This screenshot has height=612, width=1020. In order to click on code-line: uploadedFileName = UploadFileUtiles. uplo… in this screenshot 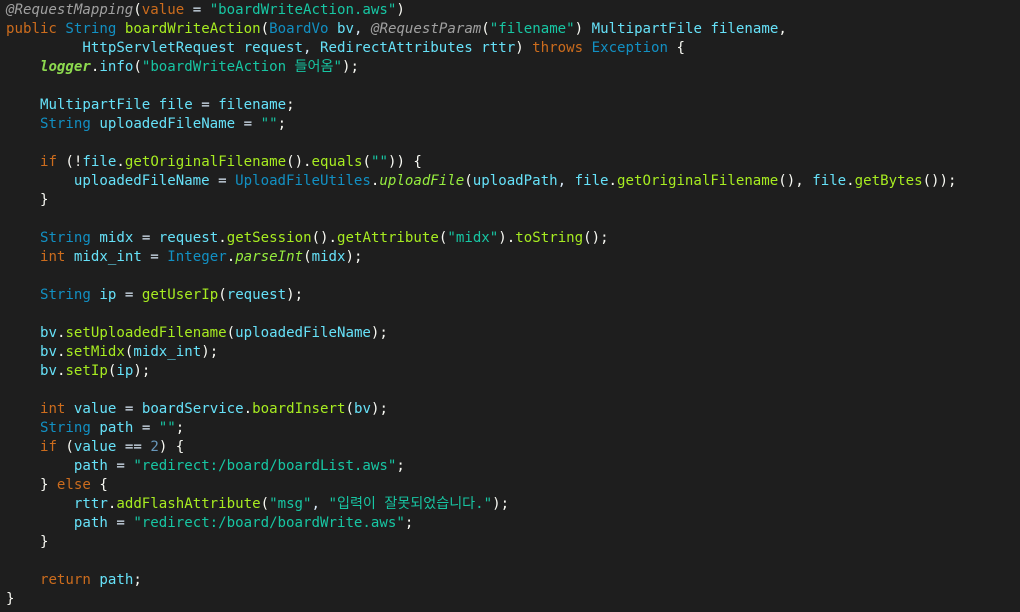, I will do `click(513, 181)`.